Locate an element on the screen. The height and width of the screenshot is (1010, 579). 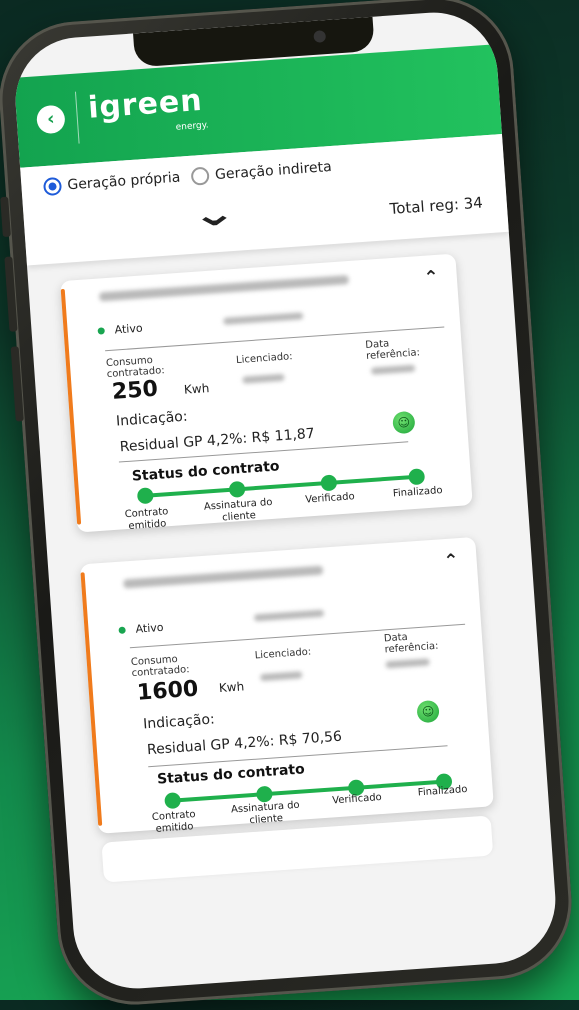
back-button: ‹ is located at coordinates (50, 119).